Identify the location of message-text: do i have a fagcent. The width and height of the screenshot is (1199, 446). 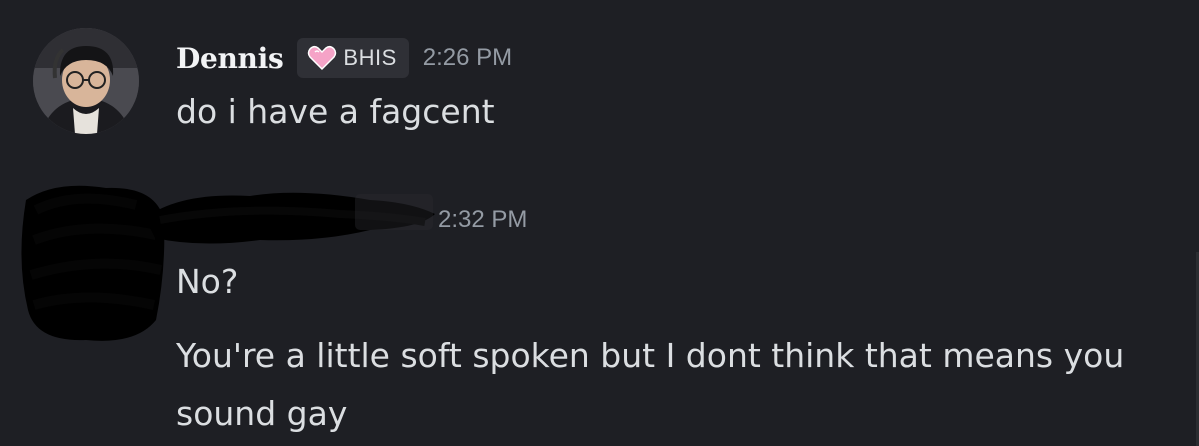
(335, 111).